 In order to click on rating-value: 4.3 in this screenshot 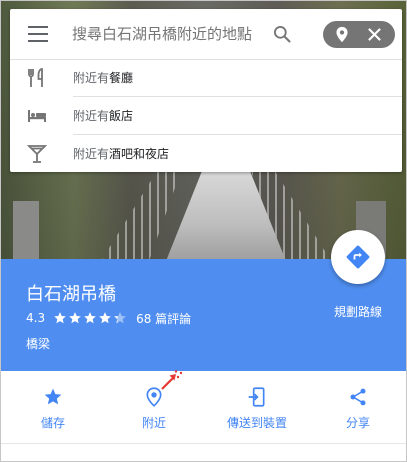, I will do `click(36, 318)`.